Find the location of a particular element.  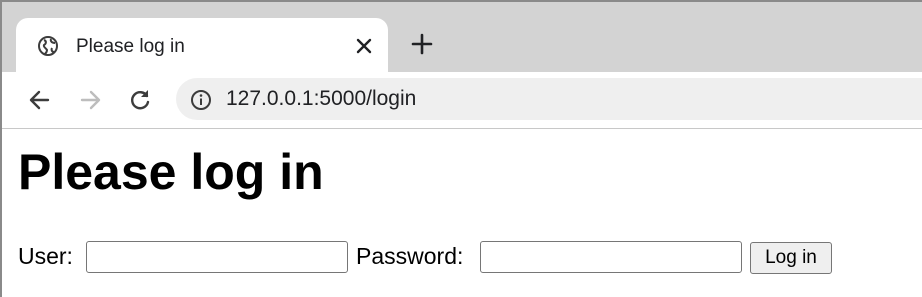

info-icon is located at coordinates (201, 100).